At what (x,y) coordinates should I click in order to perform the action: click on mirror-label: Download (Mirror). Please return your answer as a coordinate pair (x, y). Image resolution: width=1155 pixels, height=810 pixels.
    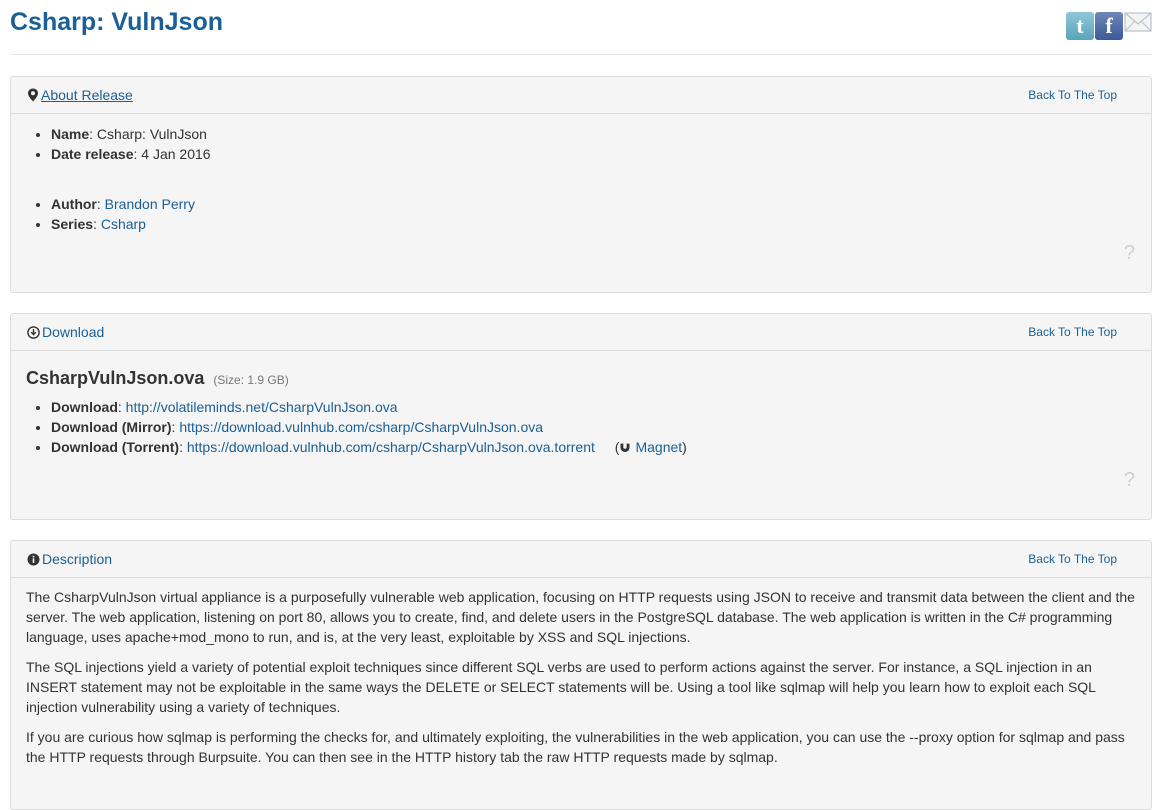
    Looking at the image, I should click on (111, 427).